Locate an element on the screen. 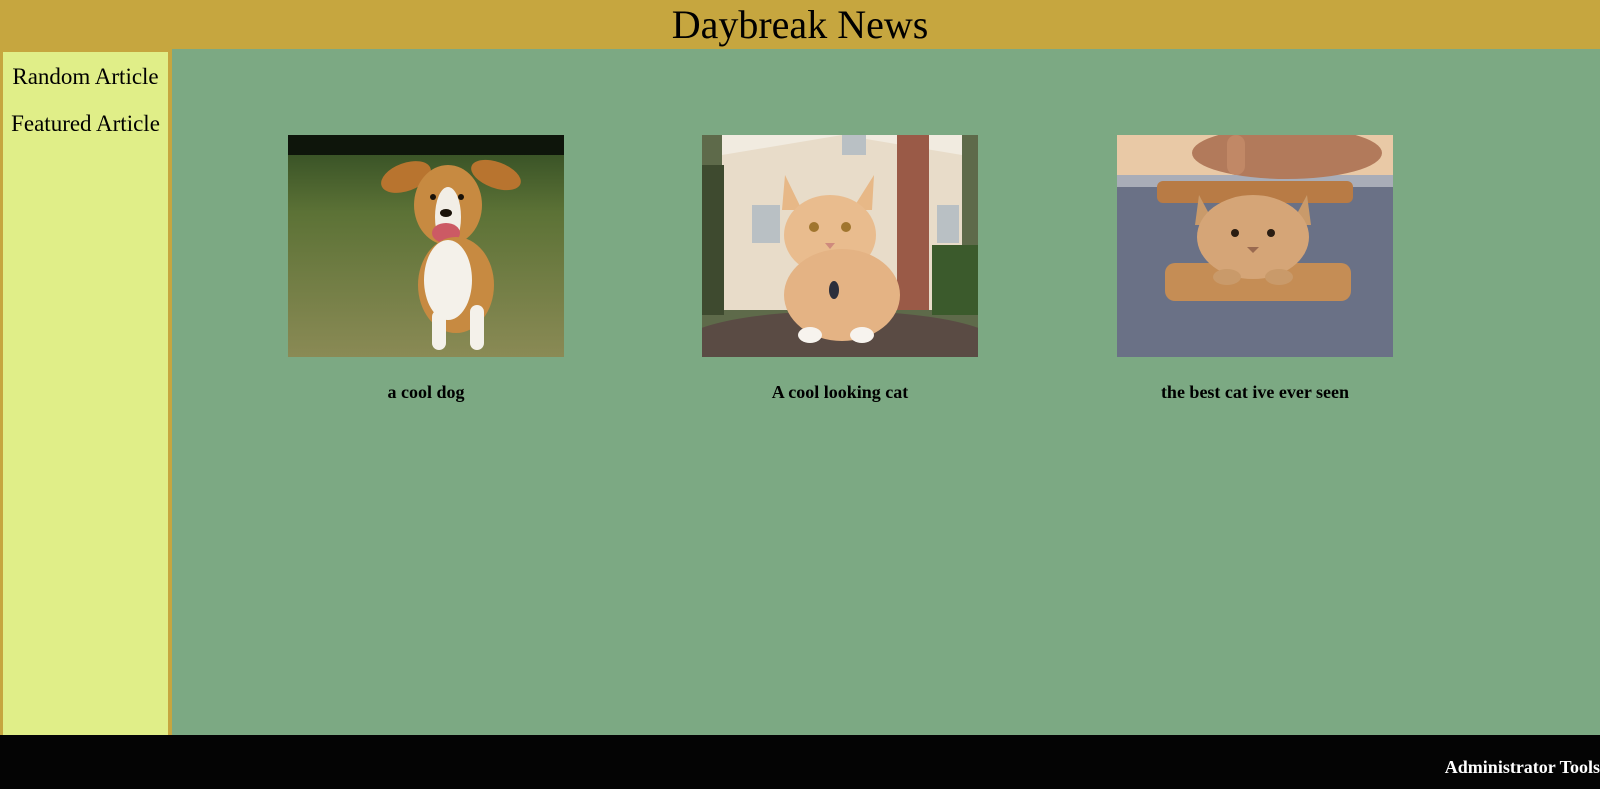 The height and width of the screenshot is (789, 1600). article-caption: the best cat ive ever seen is located at coordinates (1255, 392).